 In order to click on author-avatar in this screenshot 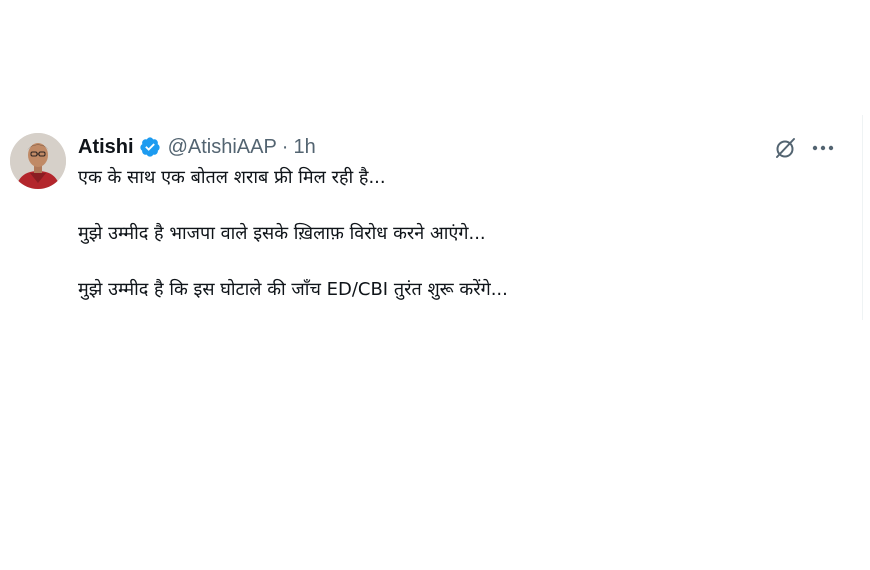, I will do `click(38, 161)`.